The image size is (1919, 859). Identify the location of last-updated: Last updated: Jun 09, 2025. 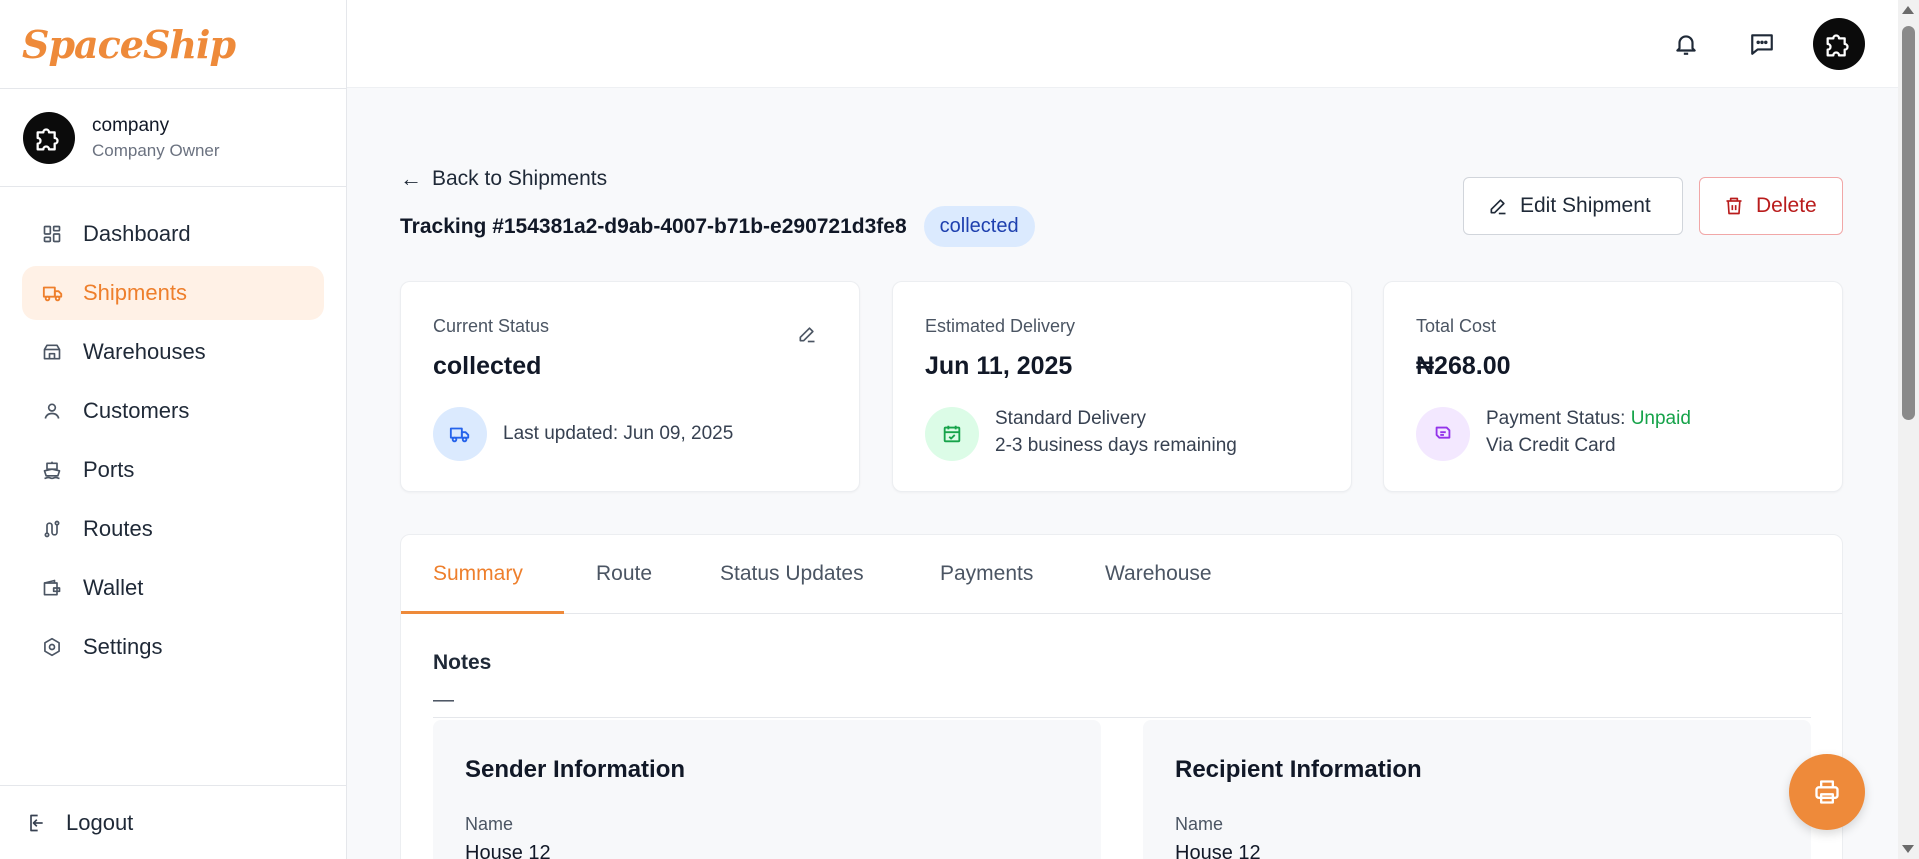
(618, 433).